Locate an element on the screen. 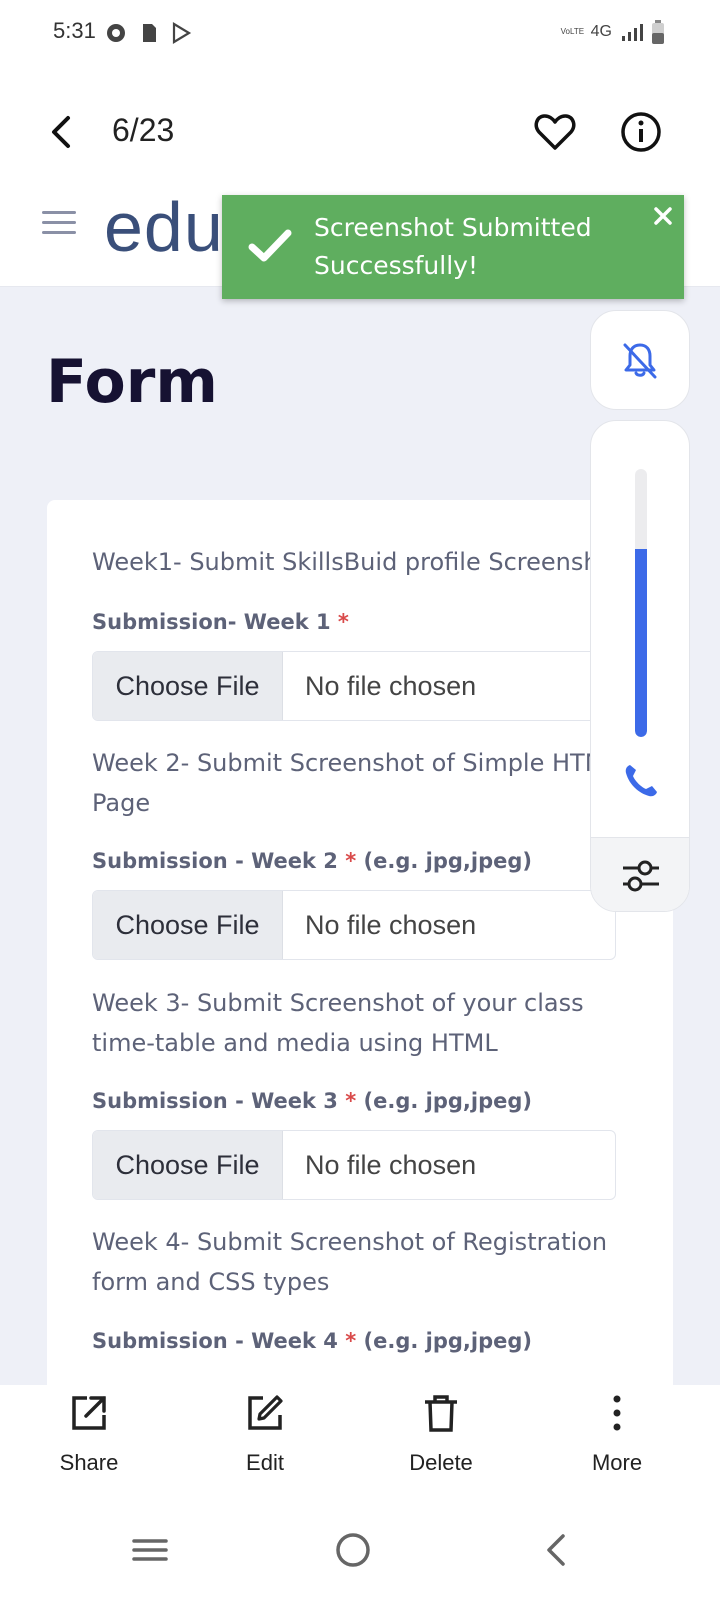 Image resolution: width=720 pixels, height=1600 pixels. success-toast: Screenshot Submitted Successfully! is located at coordinates (453, 247).